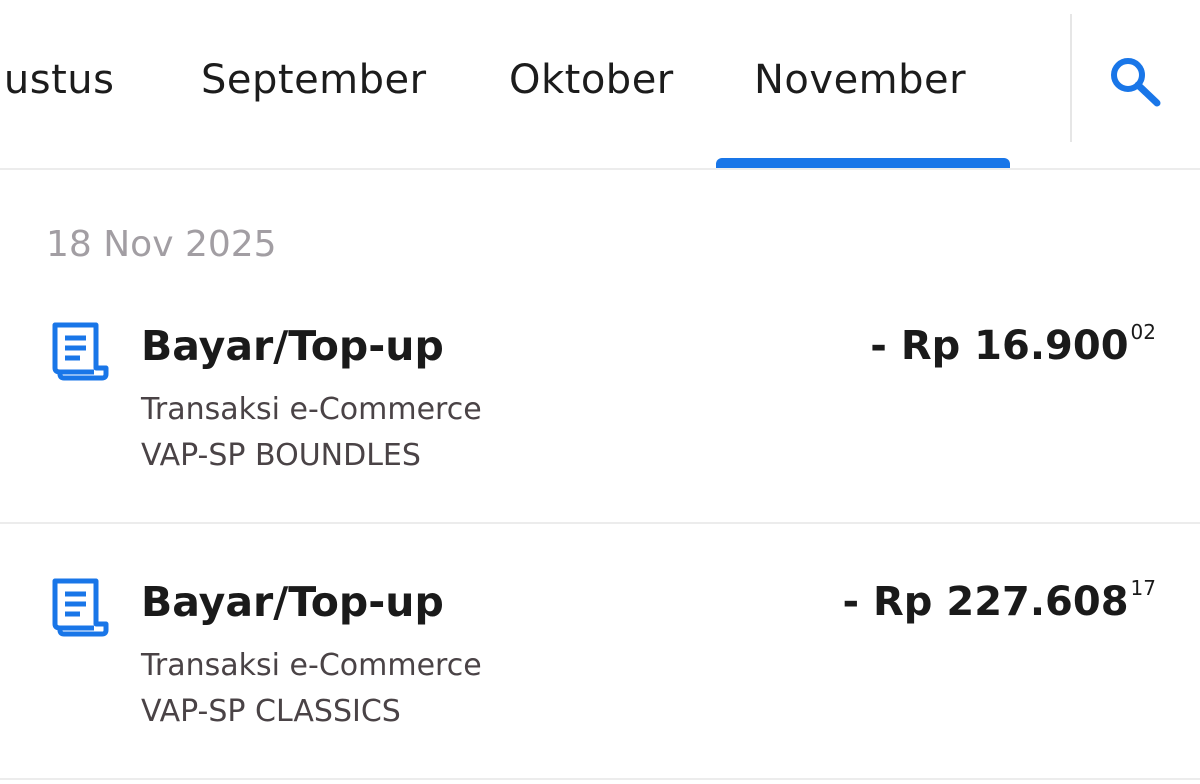 This screenshot has width=1200, height=784. What do you see at coordinates (860, 80) in the screenshot?
I see `tab-november: November` at bounding box center [860, 80].